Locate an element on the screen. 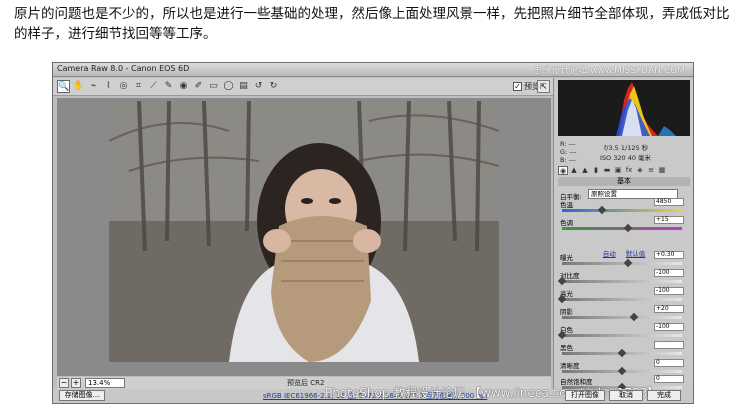 The image size is (747, 404). shadows-thumb is located at coordinates (634, 317).